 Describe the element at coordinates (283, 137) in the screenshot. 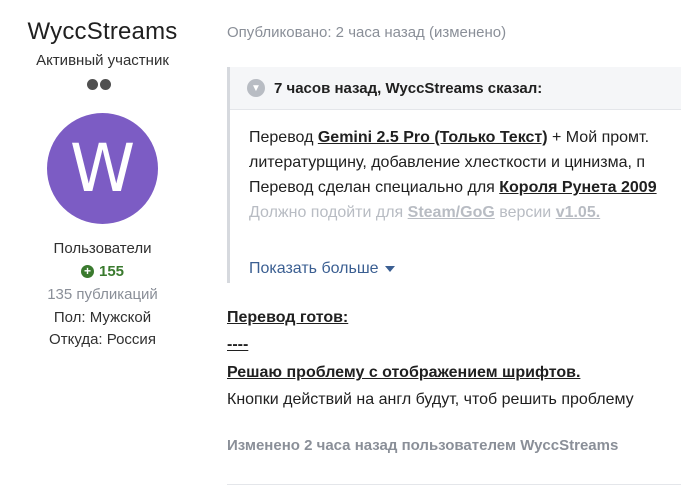

I see `quote-text: Перевод` at that location.